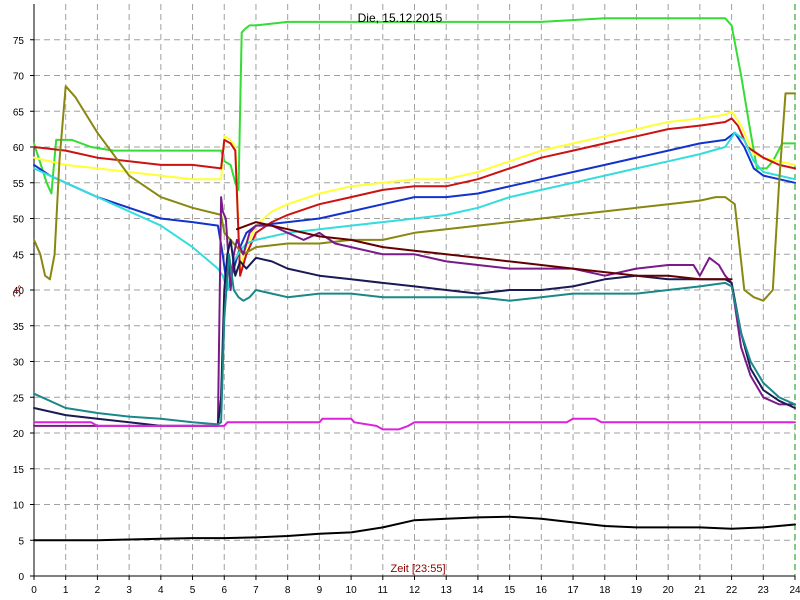 Image resolution: width=800 pixels, height=600 pixels. What do you see at coordinates (66, 590) in the screenshot?
I see `x-tick-label: 1` at bounding box center [66, 590].